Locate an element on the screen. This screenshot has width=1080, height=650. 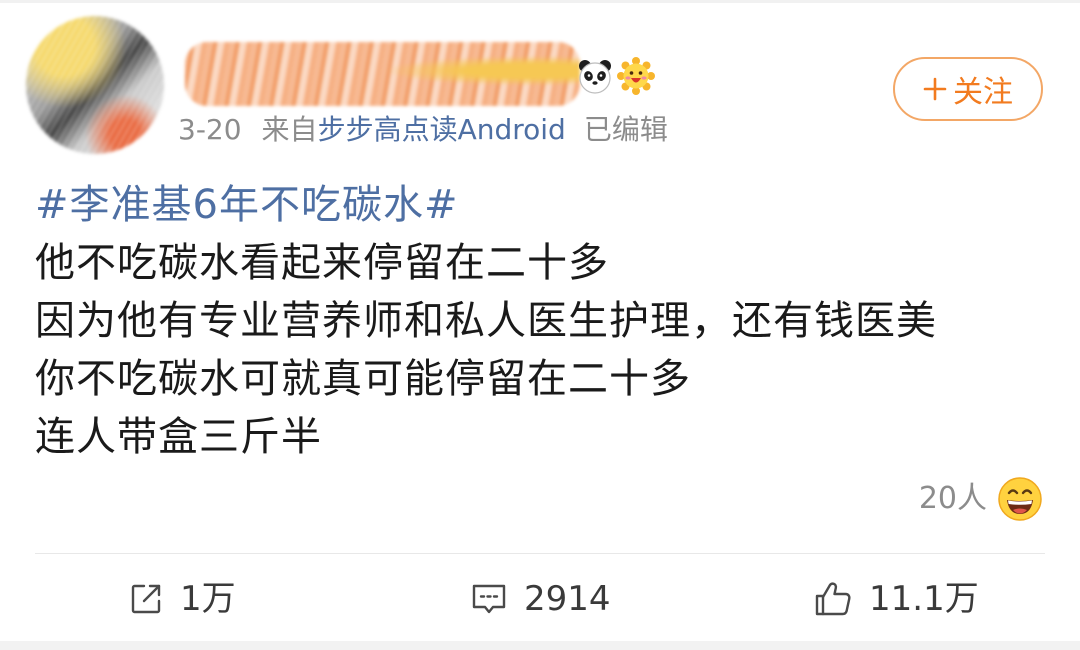
hashtag-link: #李准基6年不吃碳水# is located at coordinates (540, 205).